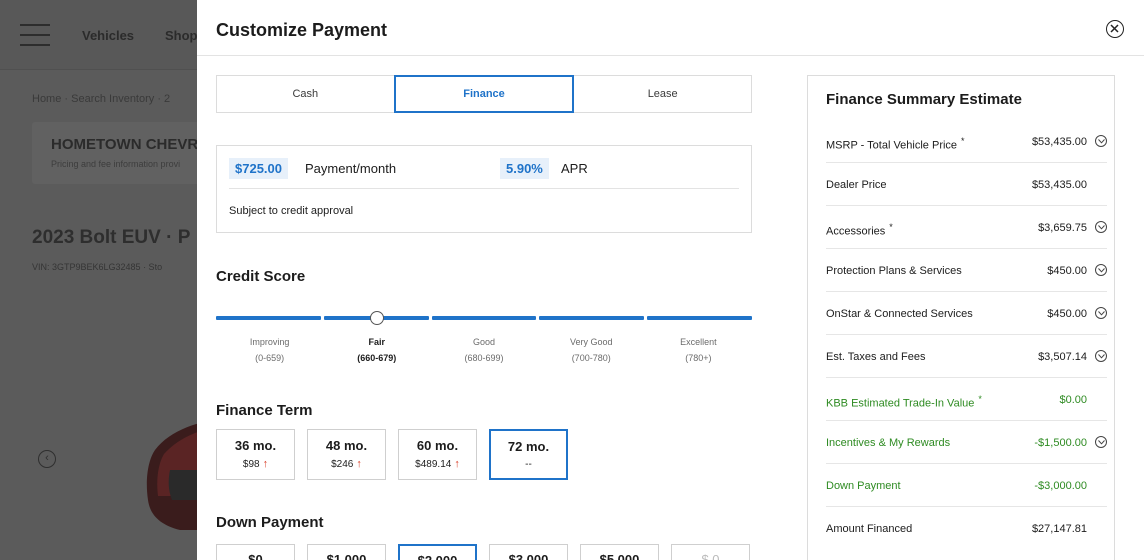  I want to click on summary-row: Est. Taxes and Fees $3,507.14, so click(966, 356).